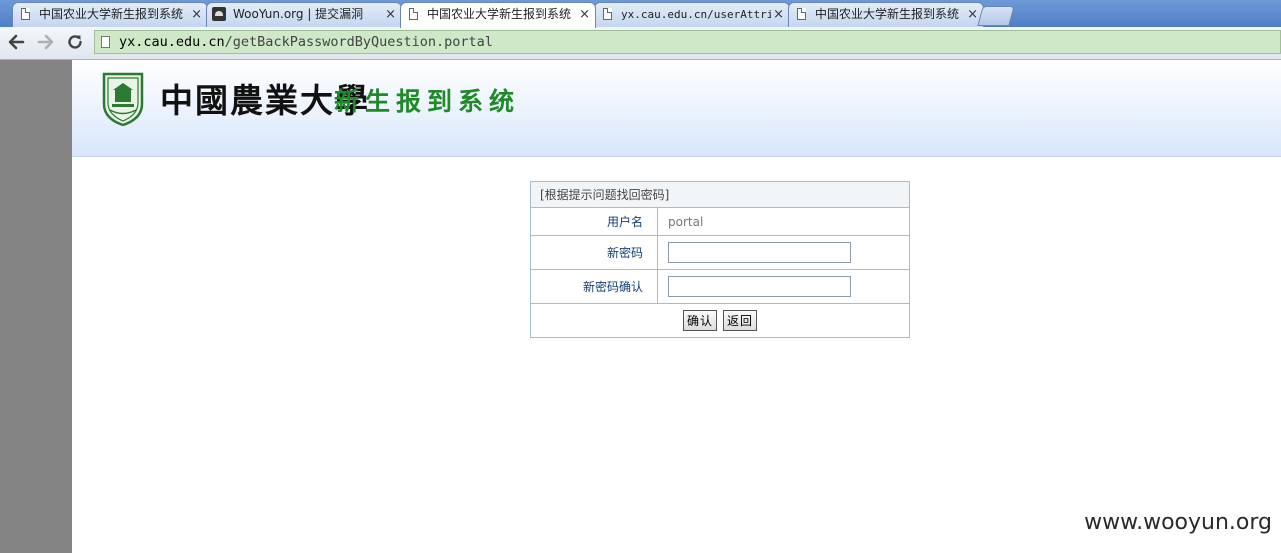  I want to click on browser-tab-5: 中国农业大学新生报到系统 ×, so click(886, 14).